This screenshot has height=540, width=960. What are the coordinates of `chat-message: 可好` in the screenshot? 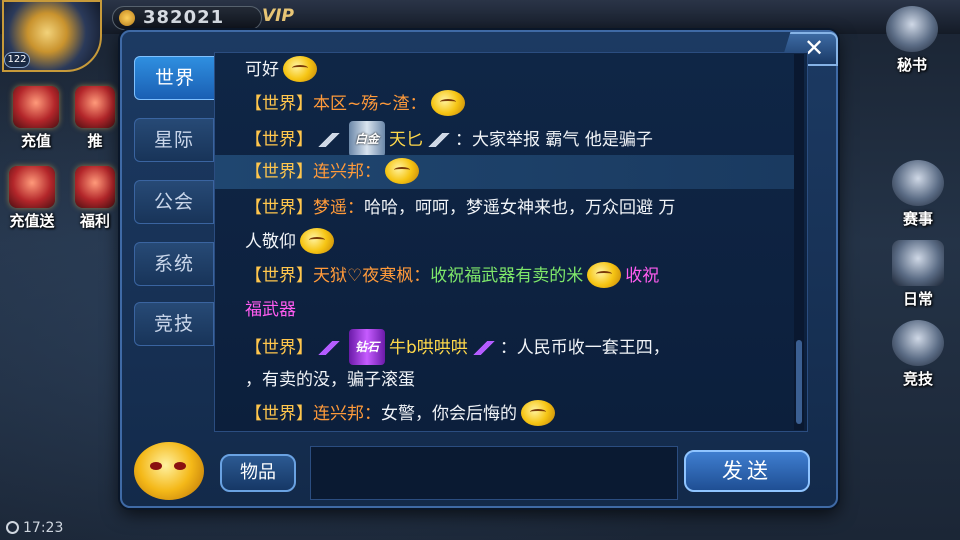 It's located at (505, 70).